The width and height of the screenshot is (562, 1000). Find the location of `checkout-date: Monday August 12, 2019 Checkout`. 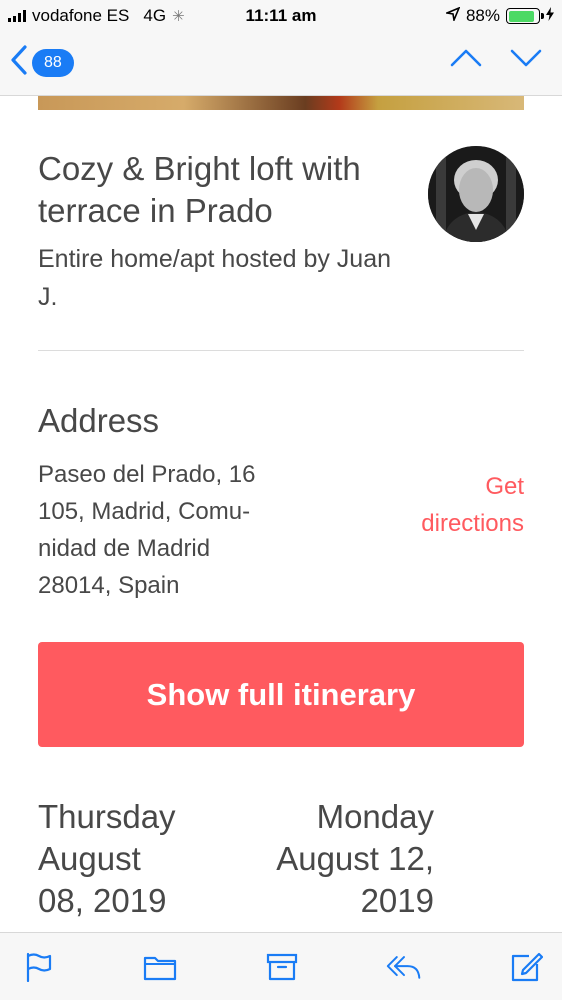

checkout-date: Monday August 12, 2019 Checkout is located at coordinates (334, 864).